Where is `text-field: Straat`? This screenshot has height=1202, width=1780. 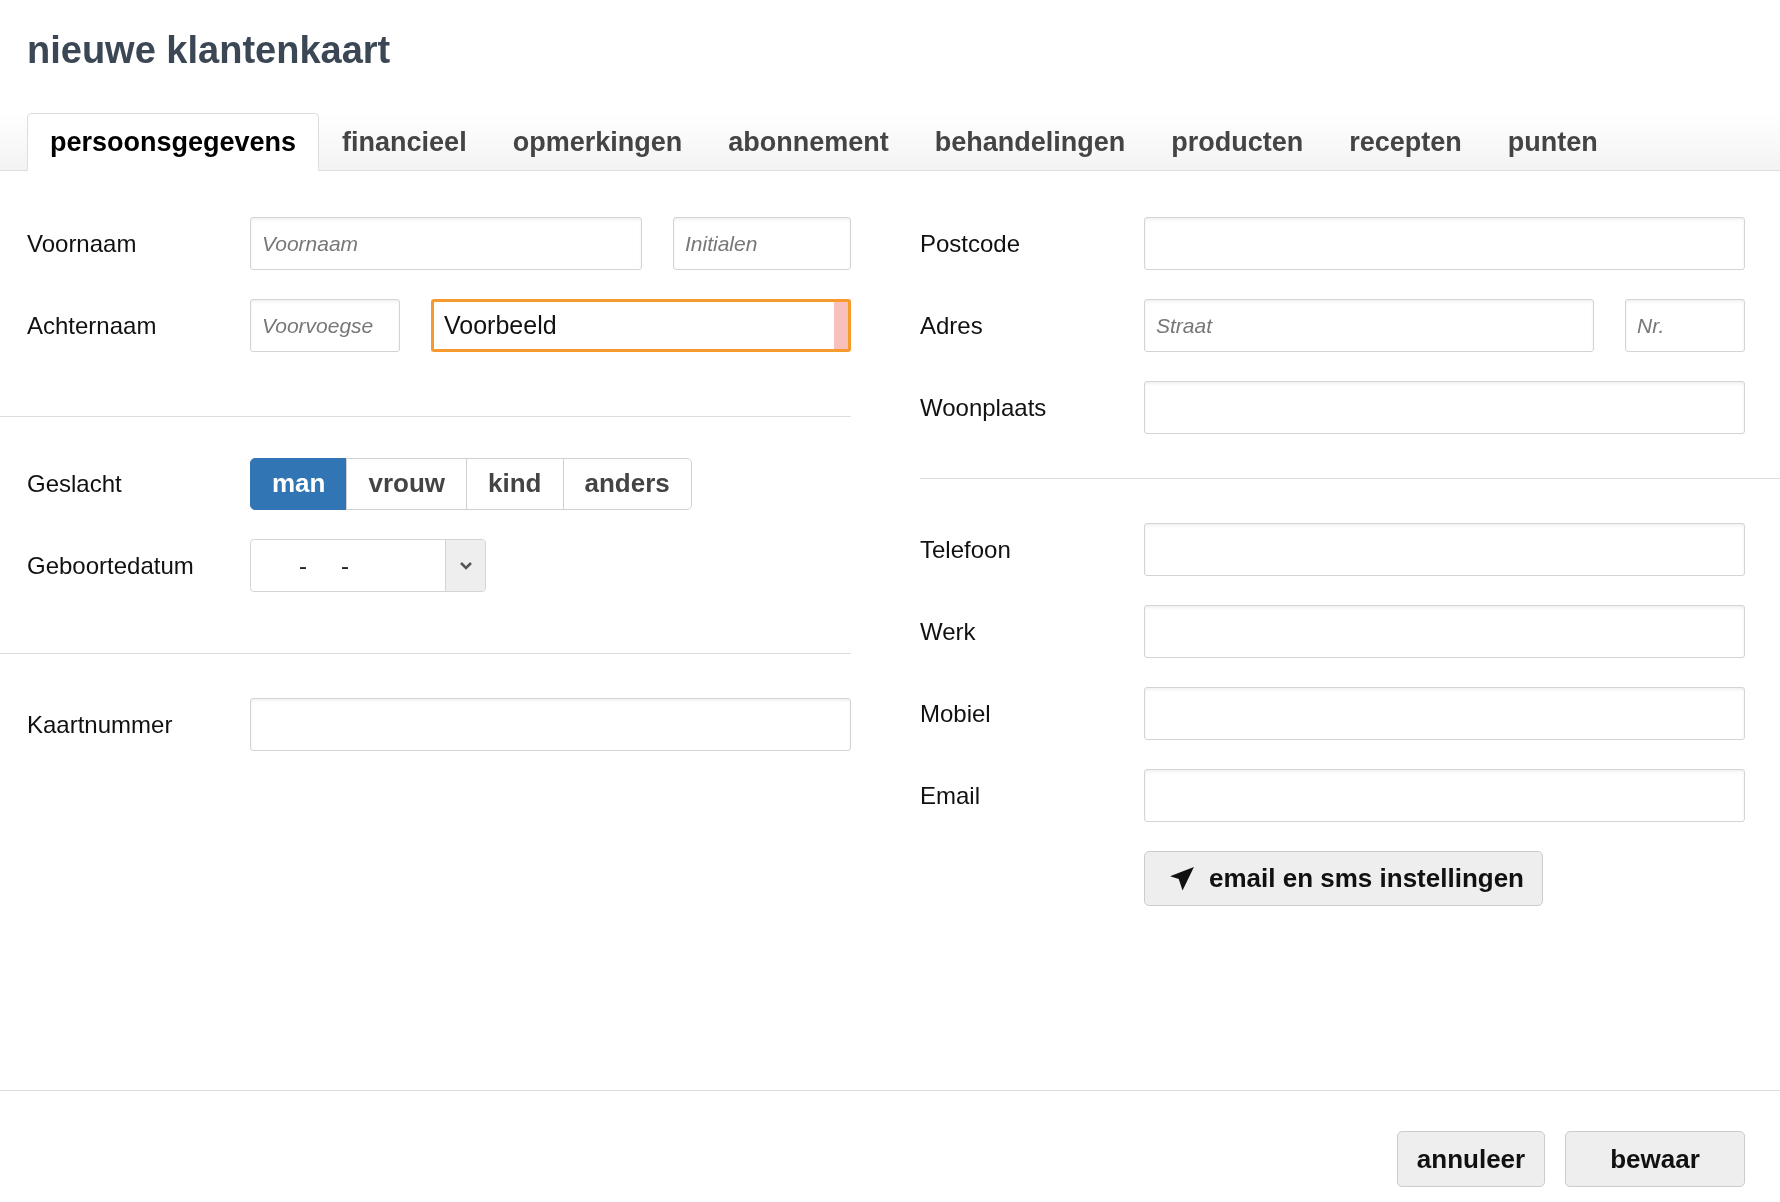 text-field: Straat is located at coordinates (1369, 325).